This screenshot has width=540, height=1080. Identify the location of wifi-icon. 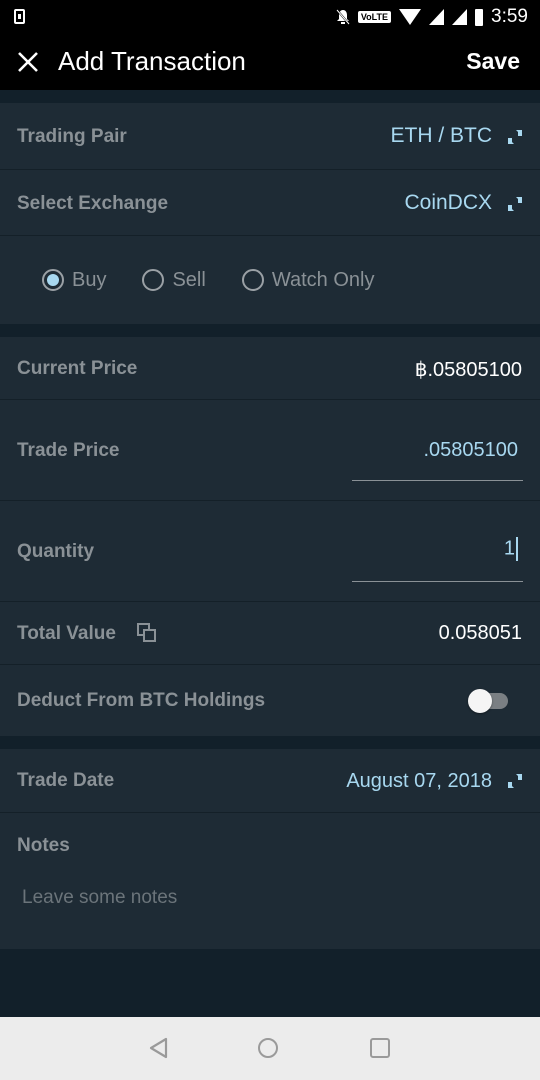
(410, 17).